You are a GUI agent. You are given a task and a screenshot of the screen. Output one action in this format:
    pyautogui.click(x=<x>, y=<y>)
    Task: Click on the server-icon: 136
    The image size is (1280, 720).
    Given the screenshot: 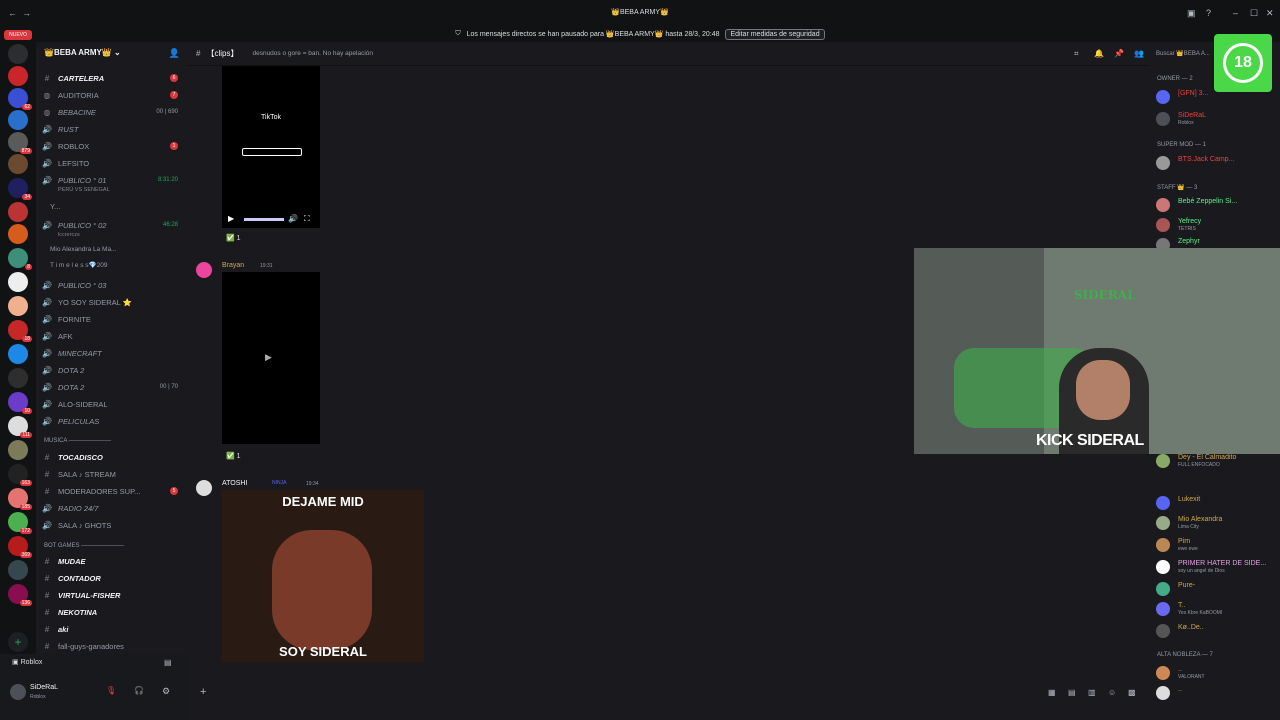 What is the action you would take?
    pyautogui.click(x=20, y=595)
    